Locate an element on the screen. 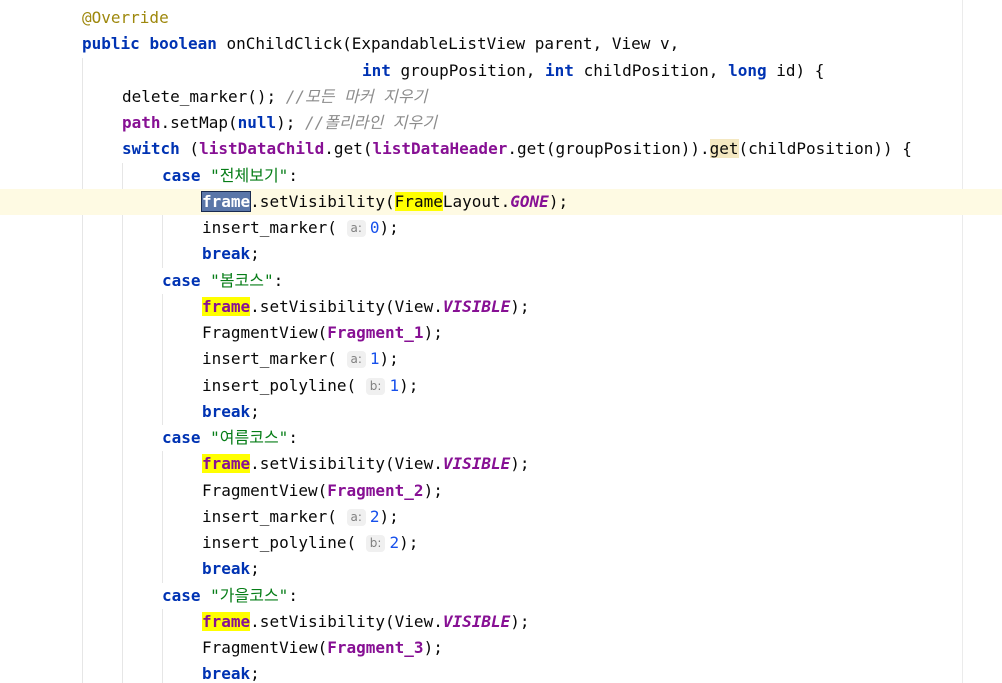 This screenshot has width=1002, height=683. search-match-token: frame is located at coordinates (226, 201).